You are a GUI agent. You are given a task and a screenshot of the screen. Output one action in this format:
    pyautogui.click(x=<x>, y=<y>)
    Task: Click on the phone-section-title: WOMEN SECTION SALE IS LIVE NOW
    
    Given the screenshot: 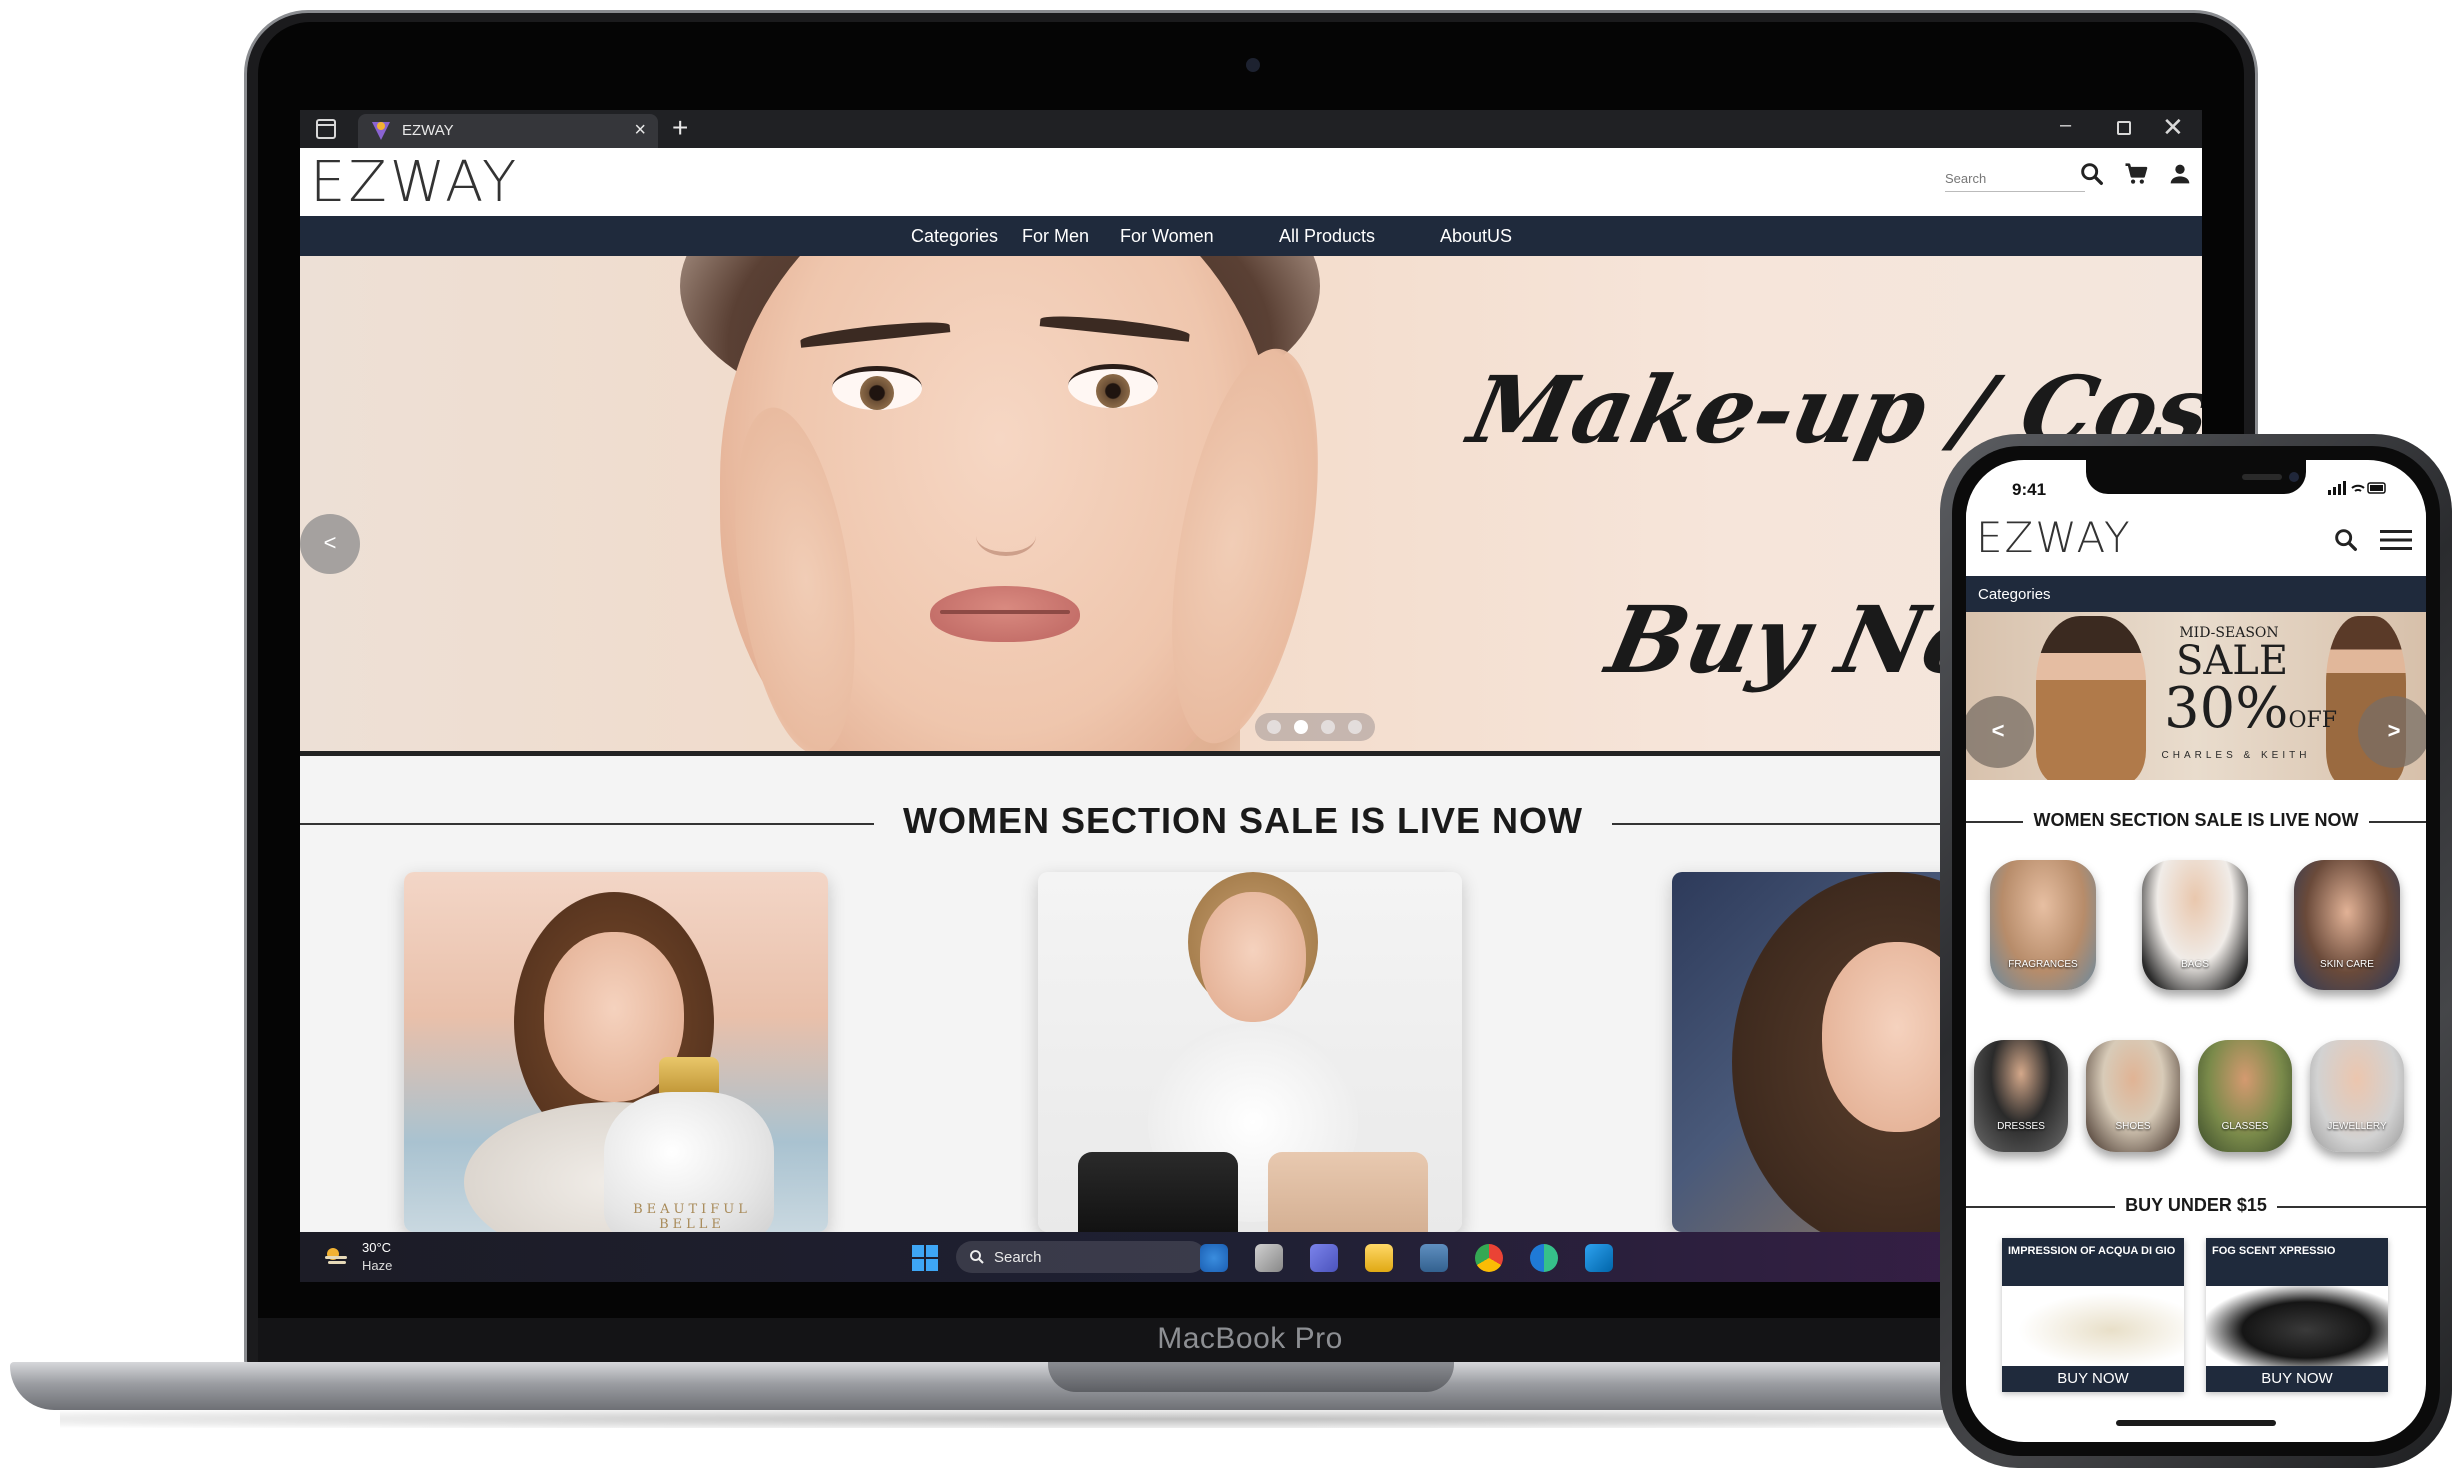 What is the action you would take?
    pyautogui.click(x=2196, y=820)
    